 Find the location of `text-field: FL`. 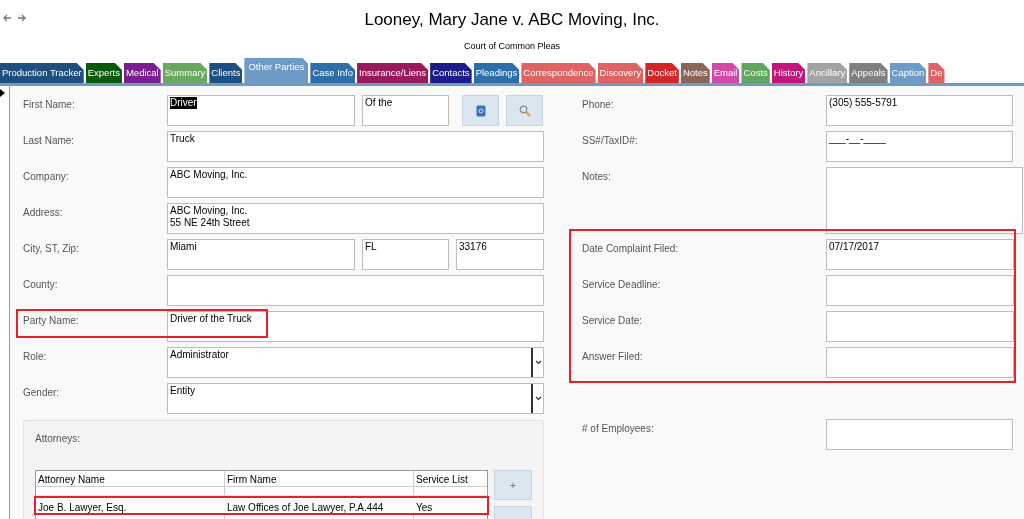

text-field: FL is located at coordinates (405, 254).